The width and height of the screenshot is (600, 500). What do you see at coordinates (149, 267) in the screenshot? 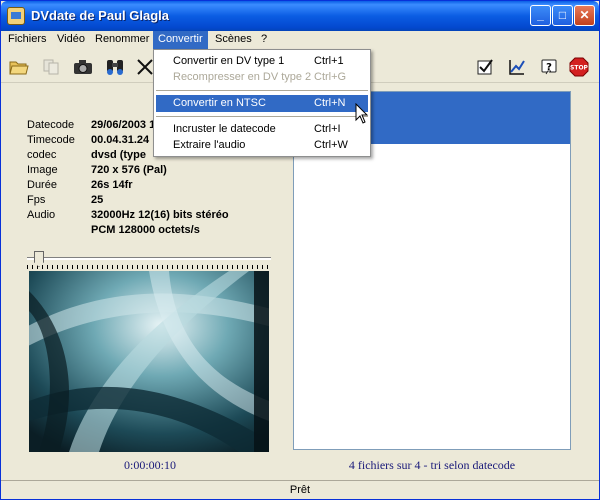
I see `slider-ticks` at bounding box center [149, 267].